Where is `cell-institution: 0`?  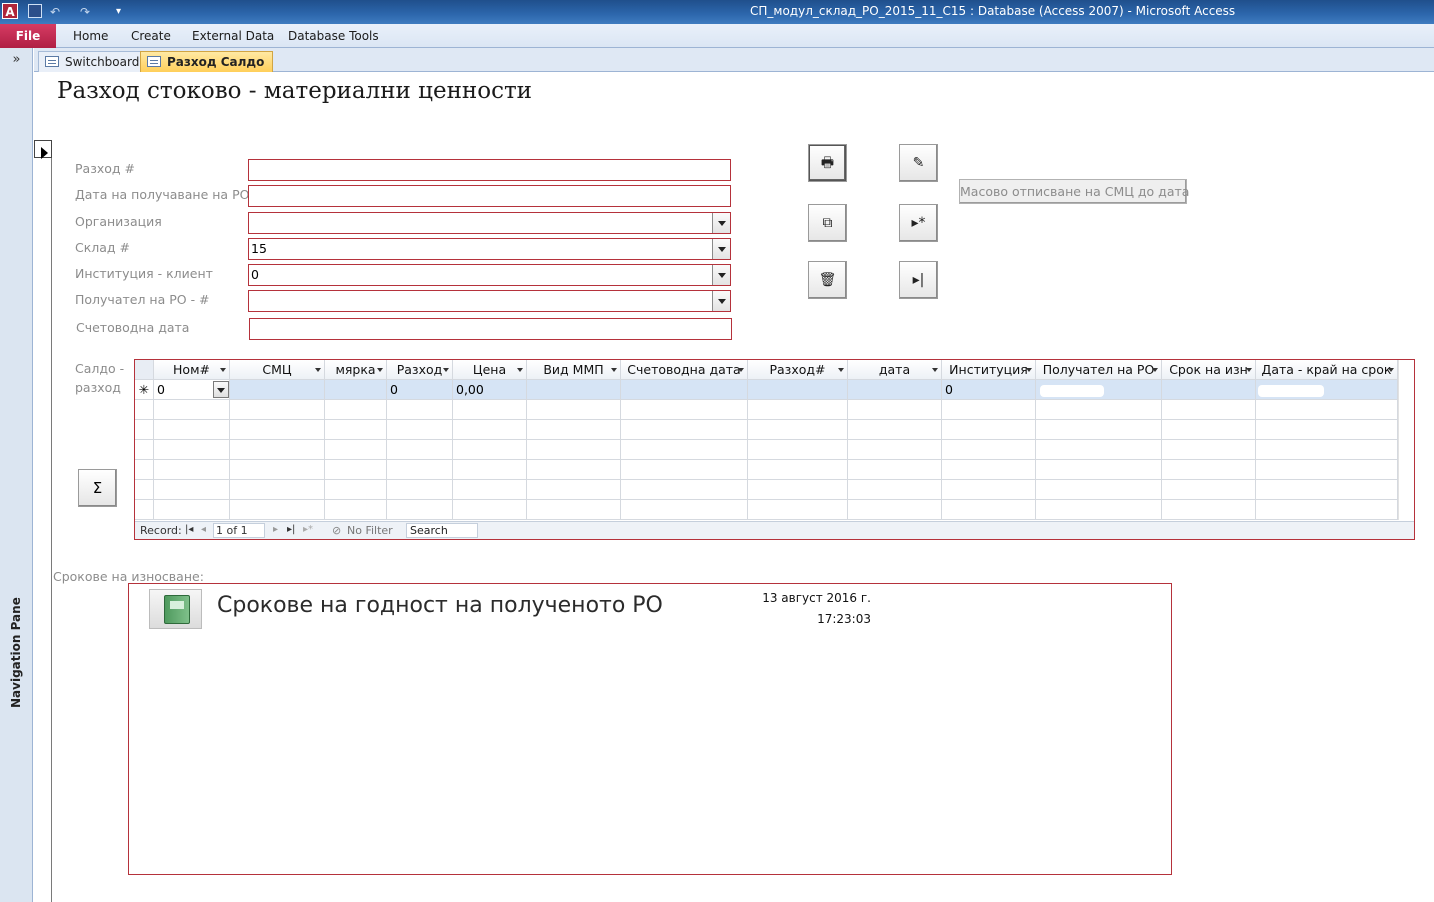
cell-institution: 0 is located at coordinates (989, 390).